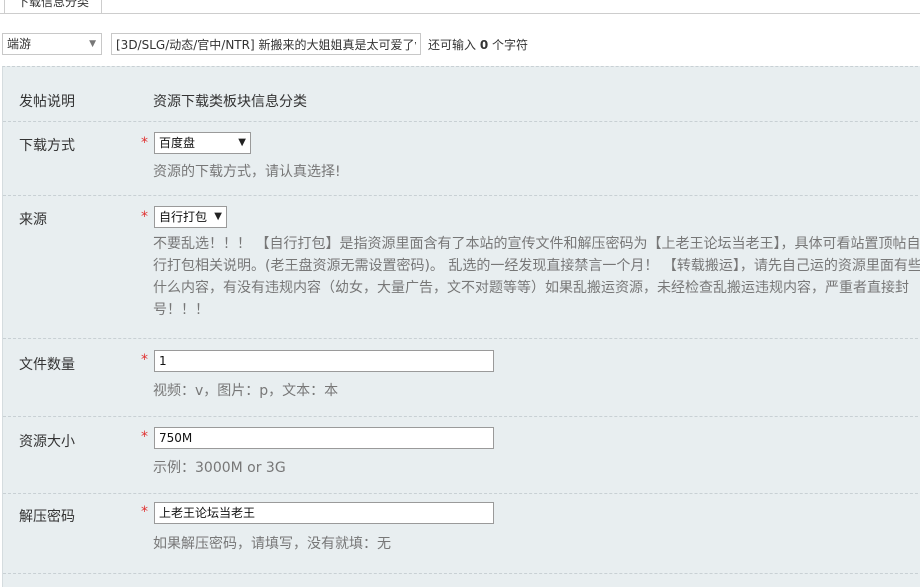 This screenshot has height=587, width=920. Describe the element at coordinates (478, 44) in the screenshot. I see `remaining-chars: 还可输入 0 个字符` at that location.